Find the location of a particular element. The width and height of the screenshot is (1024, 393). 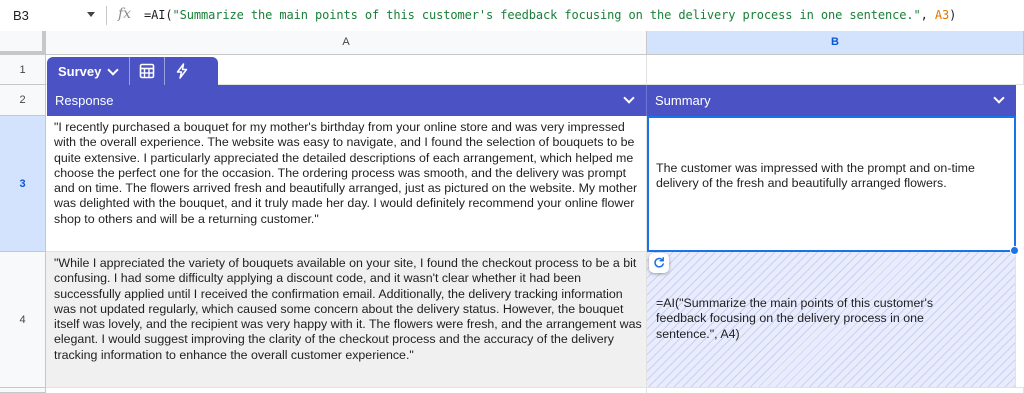

row-header-4: 4 is located at coordinates (23, 320).